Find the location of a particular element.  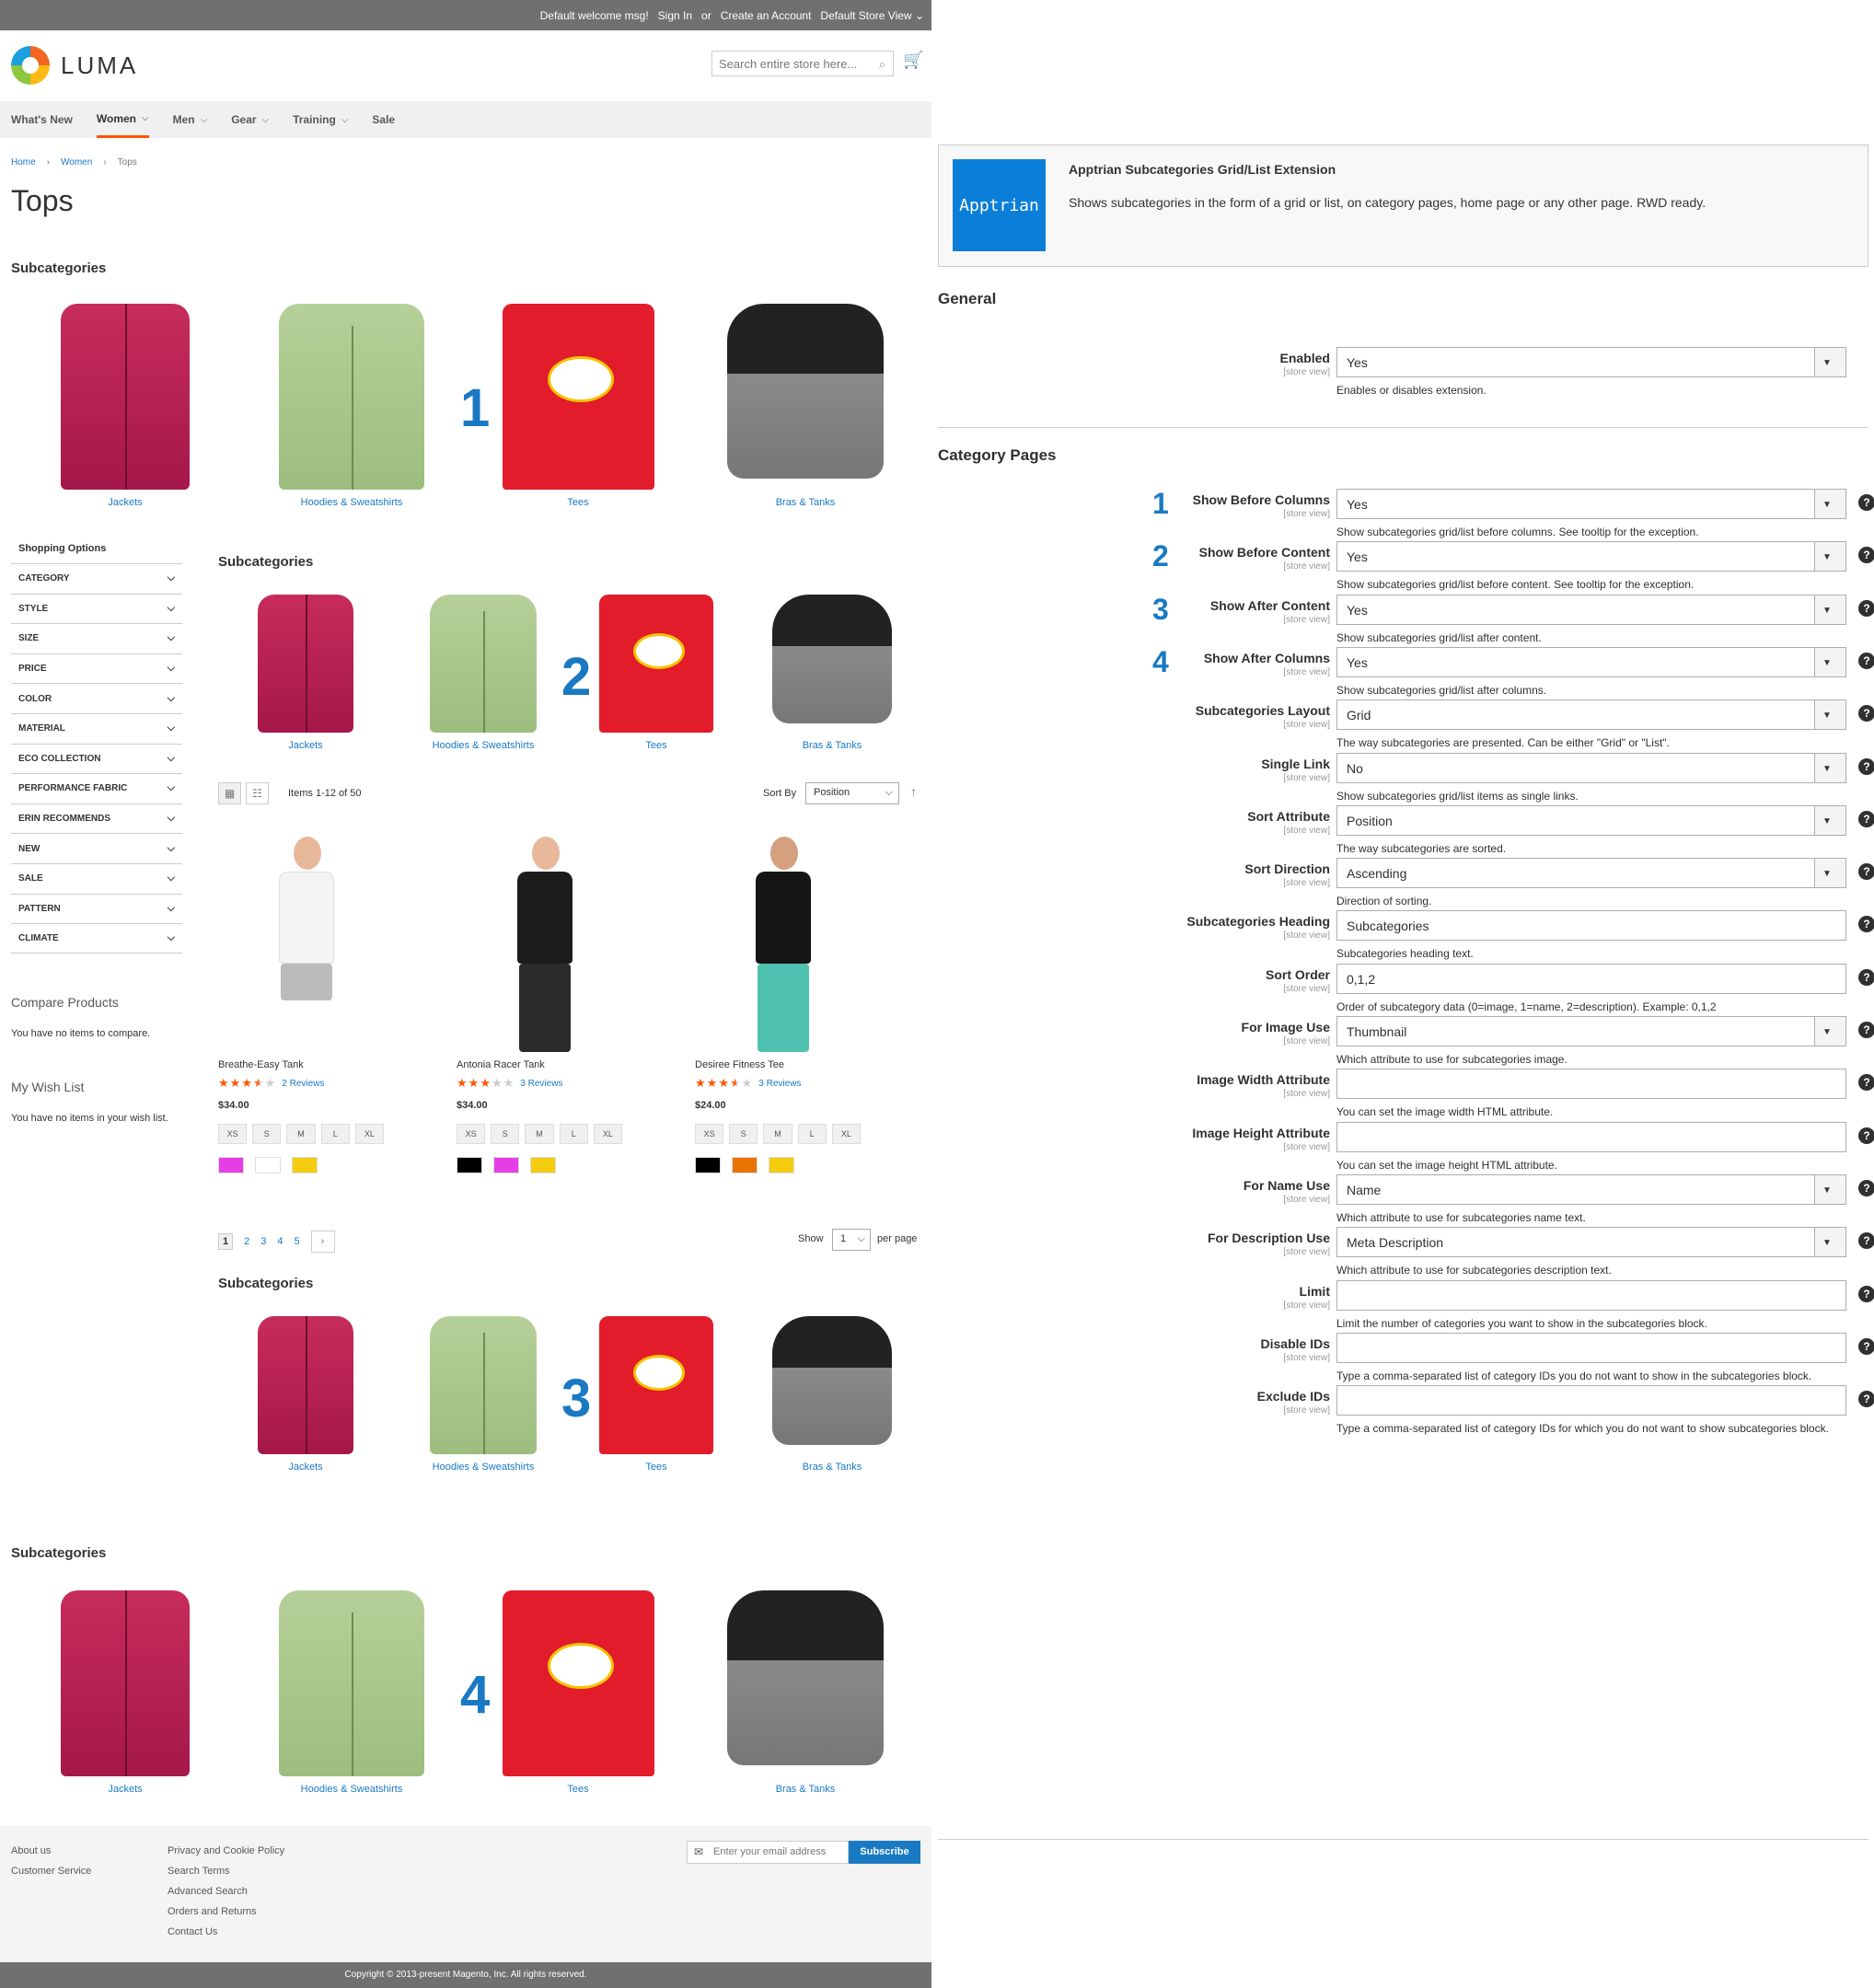

footer-link: Orders and Returns is located at coordinates (226, 1911).